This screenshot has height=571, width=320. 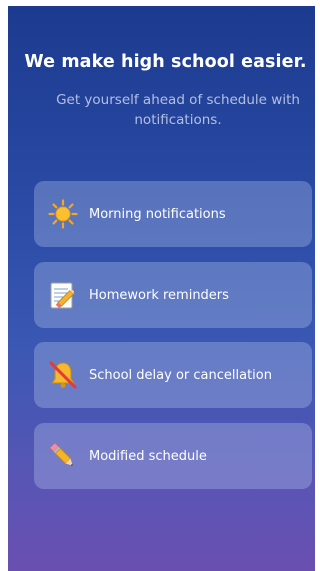 I want to click on option-homework-reminders: Homework reminders, so click(x=173, y=295).